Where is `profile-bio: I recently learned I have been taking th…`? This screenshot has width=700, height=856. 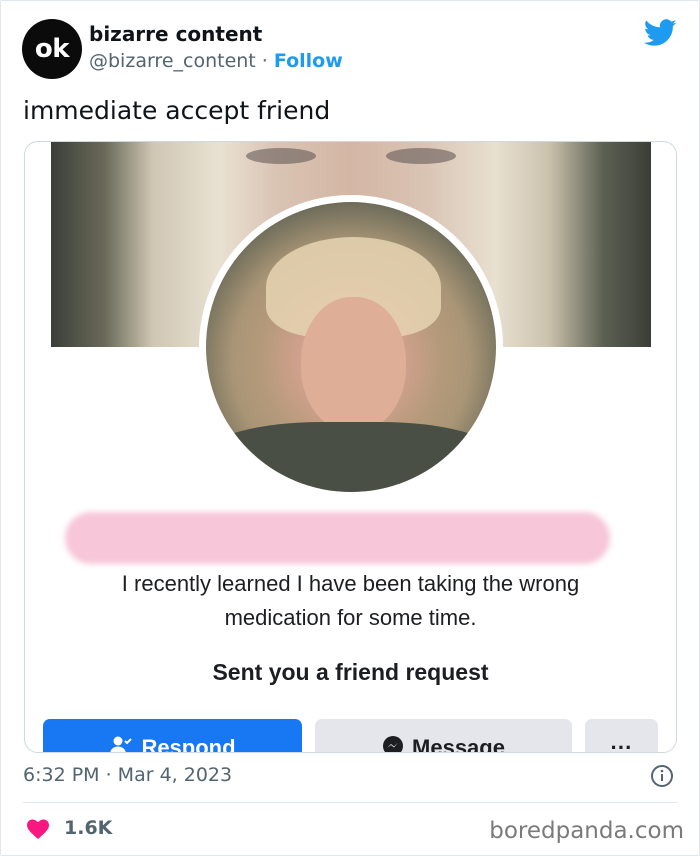
profile-bio: I recently learned I have been taking th… is located at coordinates (350, 601).